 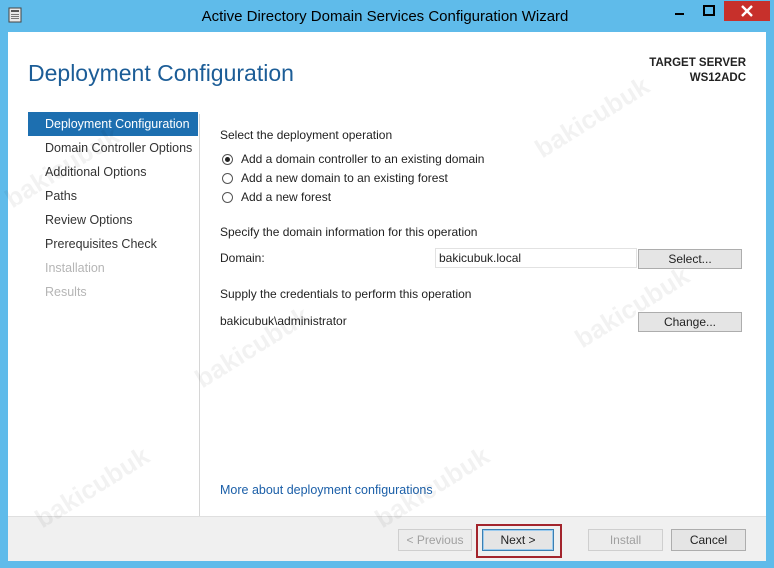 I want to click on maximize-icon, so click(x=709, y=10).